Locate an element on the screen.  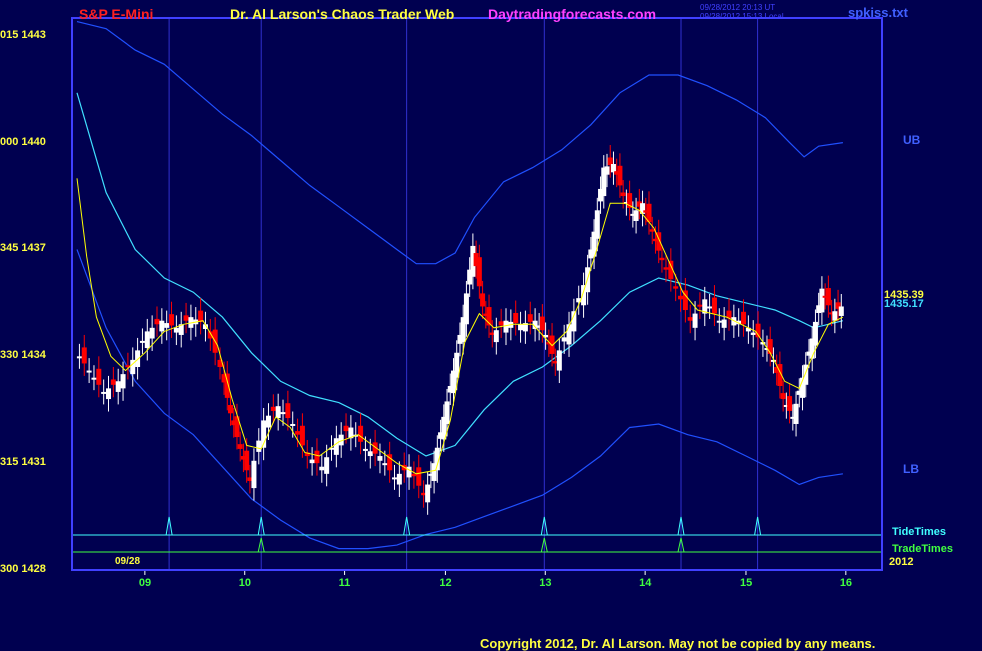
chart-title: Dr. Al Larson's Chaos Trader Web is located at coordinates (342, 14).